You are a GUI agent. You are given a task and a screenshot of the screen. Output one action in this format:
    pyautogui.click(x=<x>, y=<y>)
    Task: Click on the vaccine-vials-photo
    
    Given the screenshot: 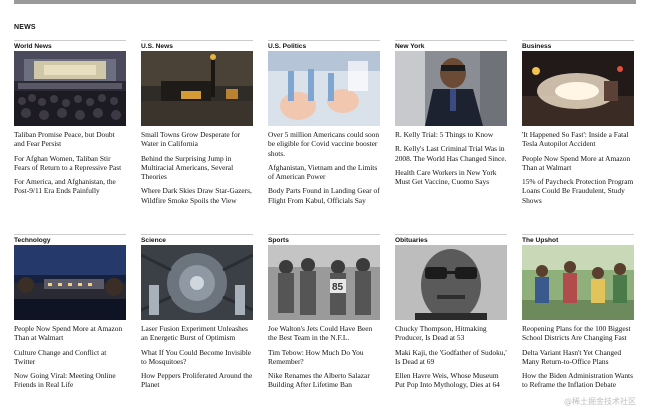 What is the action you would take?
    pyautogui.click(x=324, y=88)
    